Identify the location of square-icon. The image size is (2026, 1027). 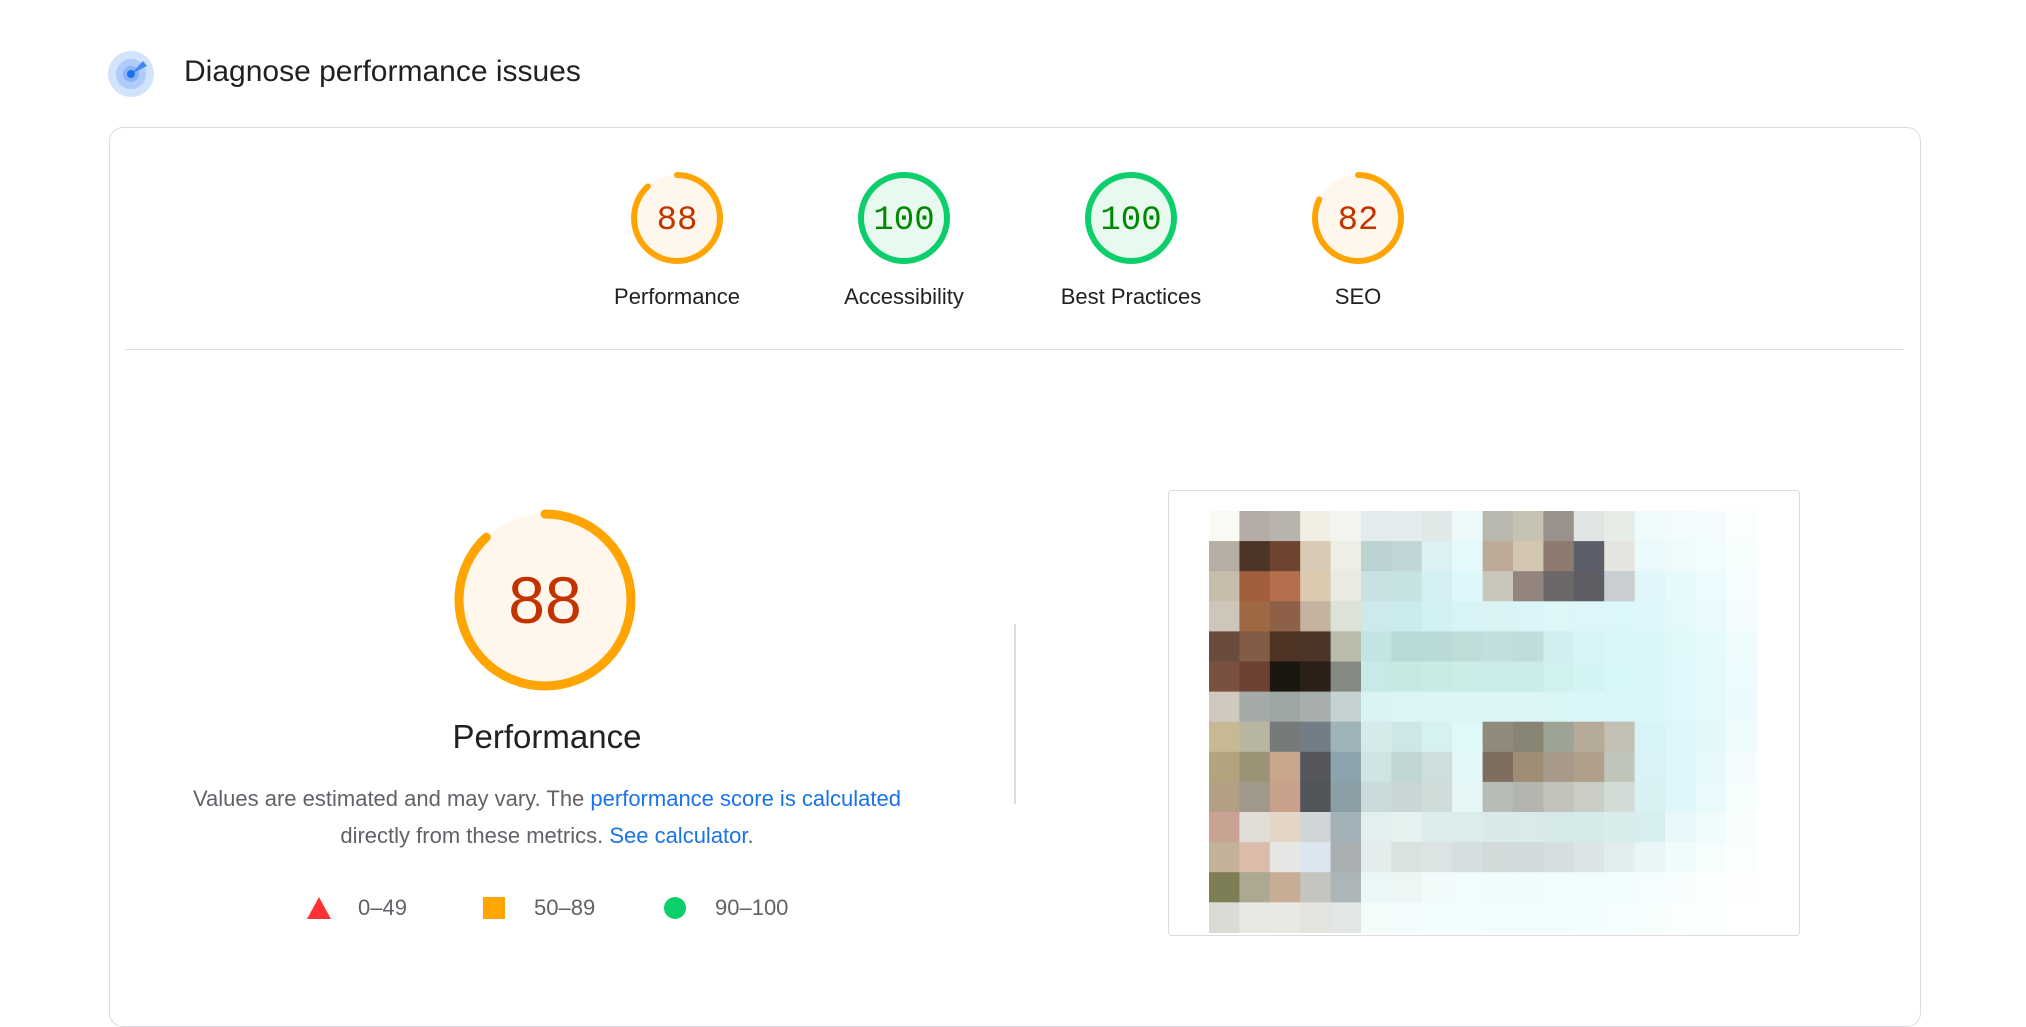
(494, 908).